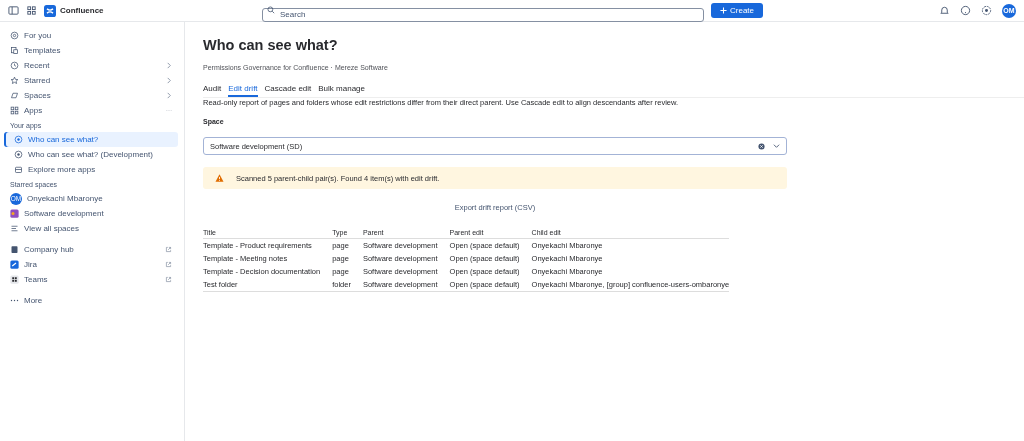 This screenshot has height=441, width=1024. Describe the element at coordinates (14, 249) in the screenshot. I see `building-icon` at that location.